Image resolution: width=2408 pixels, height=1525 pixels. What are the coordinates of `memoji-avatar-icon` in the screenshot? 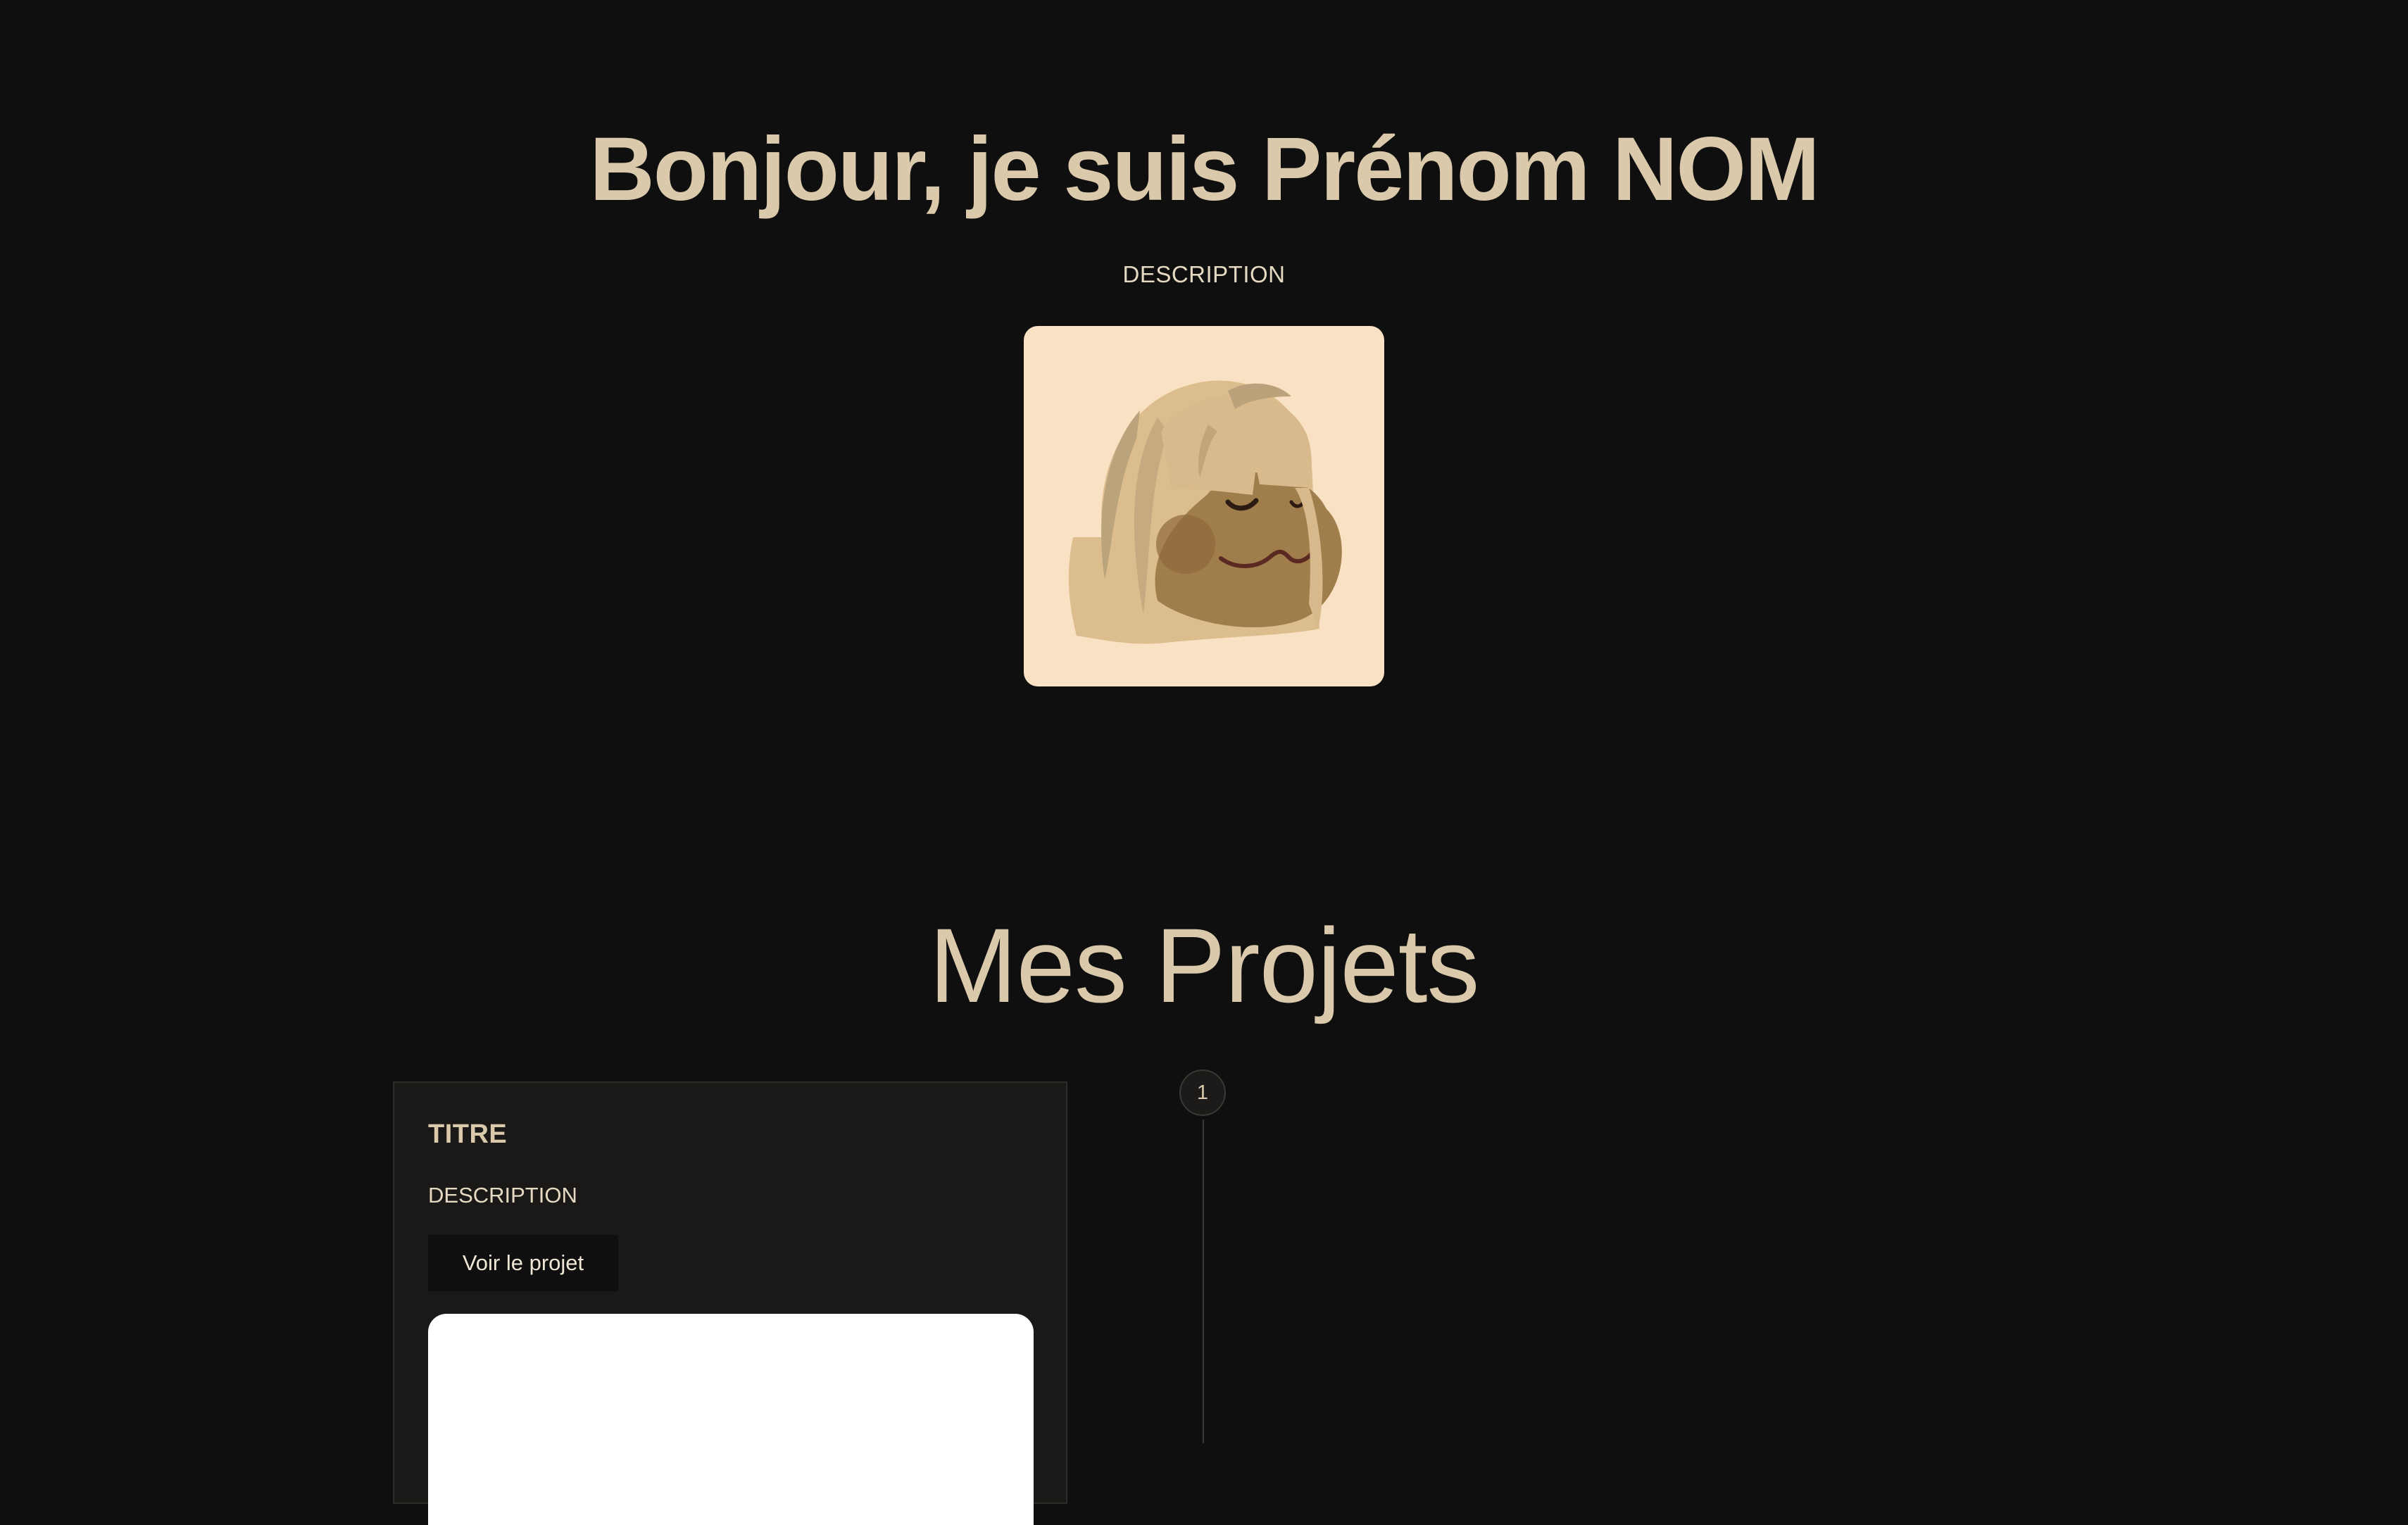 It's located at (1205, 512).